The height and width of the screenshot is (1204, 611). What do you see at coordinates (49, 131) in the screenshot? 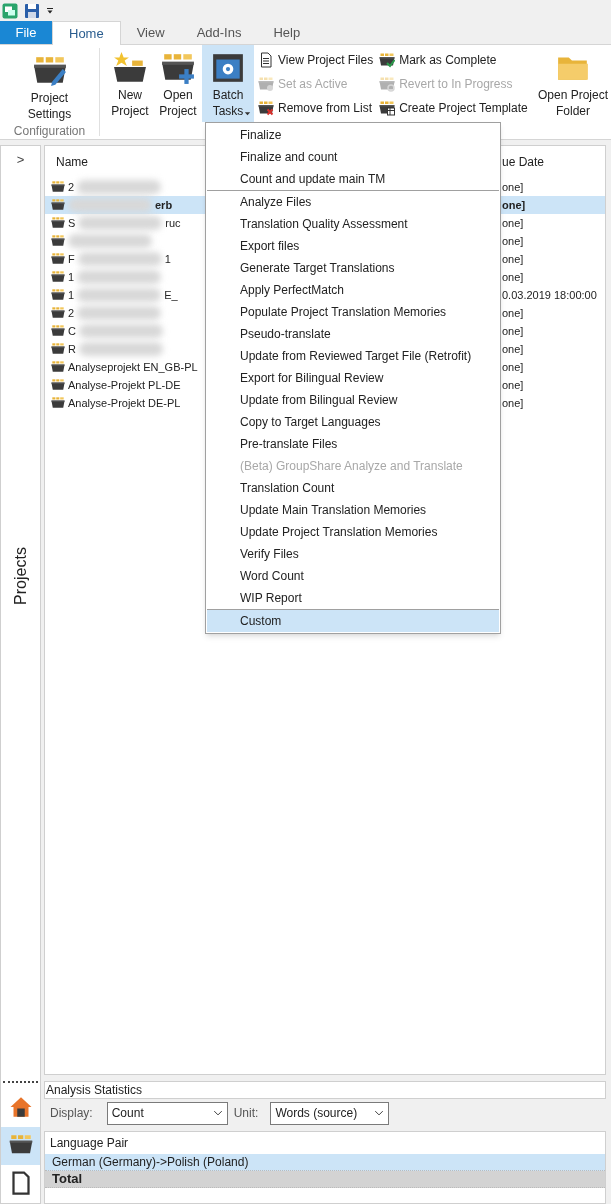
I see `group-label: Configuration` at bounding box center [49, 131].